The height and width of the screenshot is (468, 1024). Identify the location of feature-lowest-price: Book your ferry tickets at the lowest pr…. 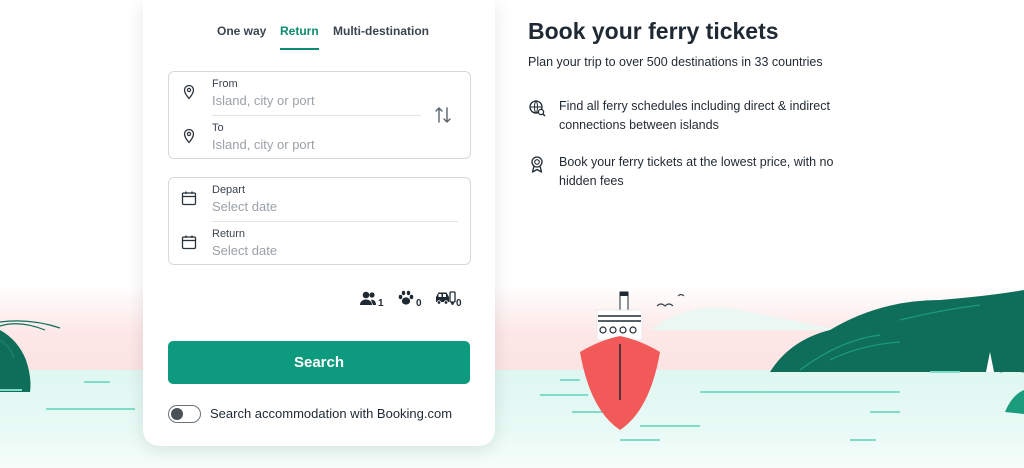
(698, 173).